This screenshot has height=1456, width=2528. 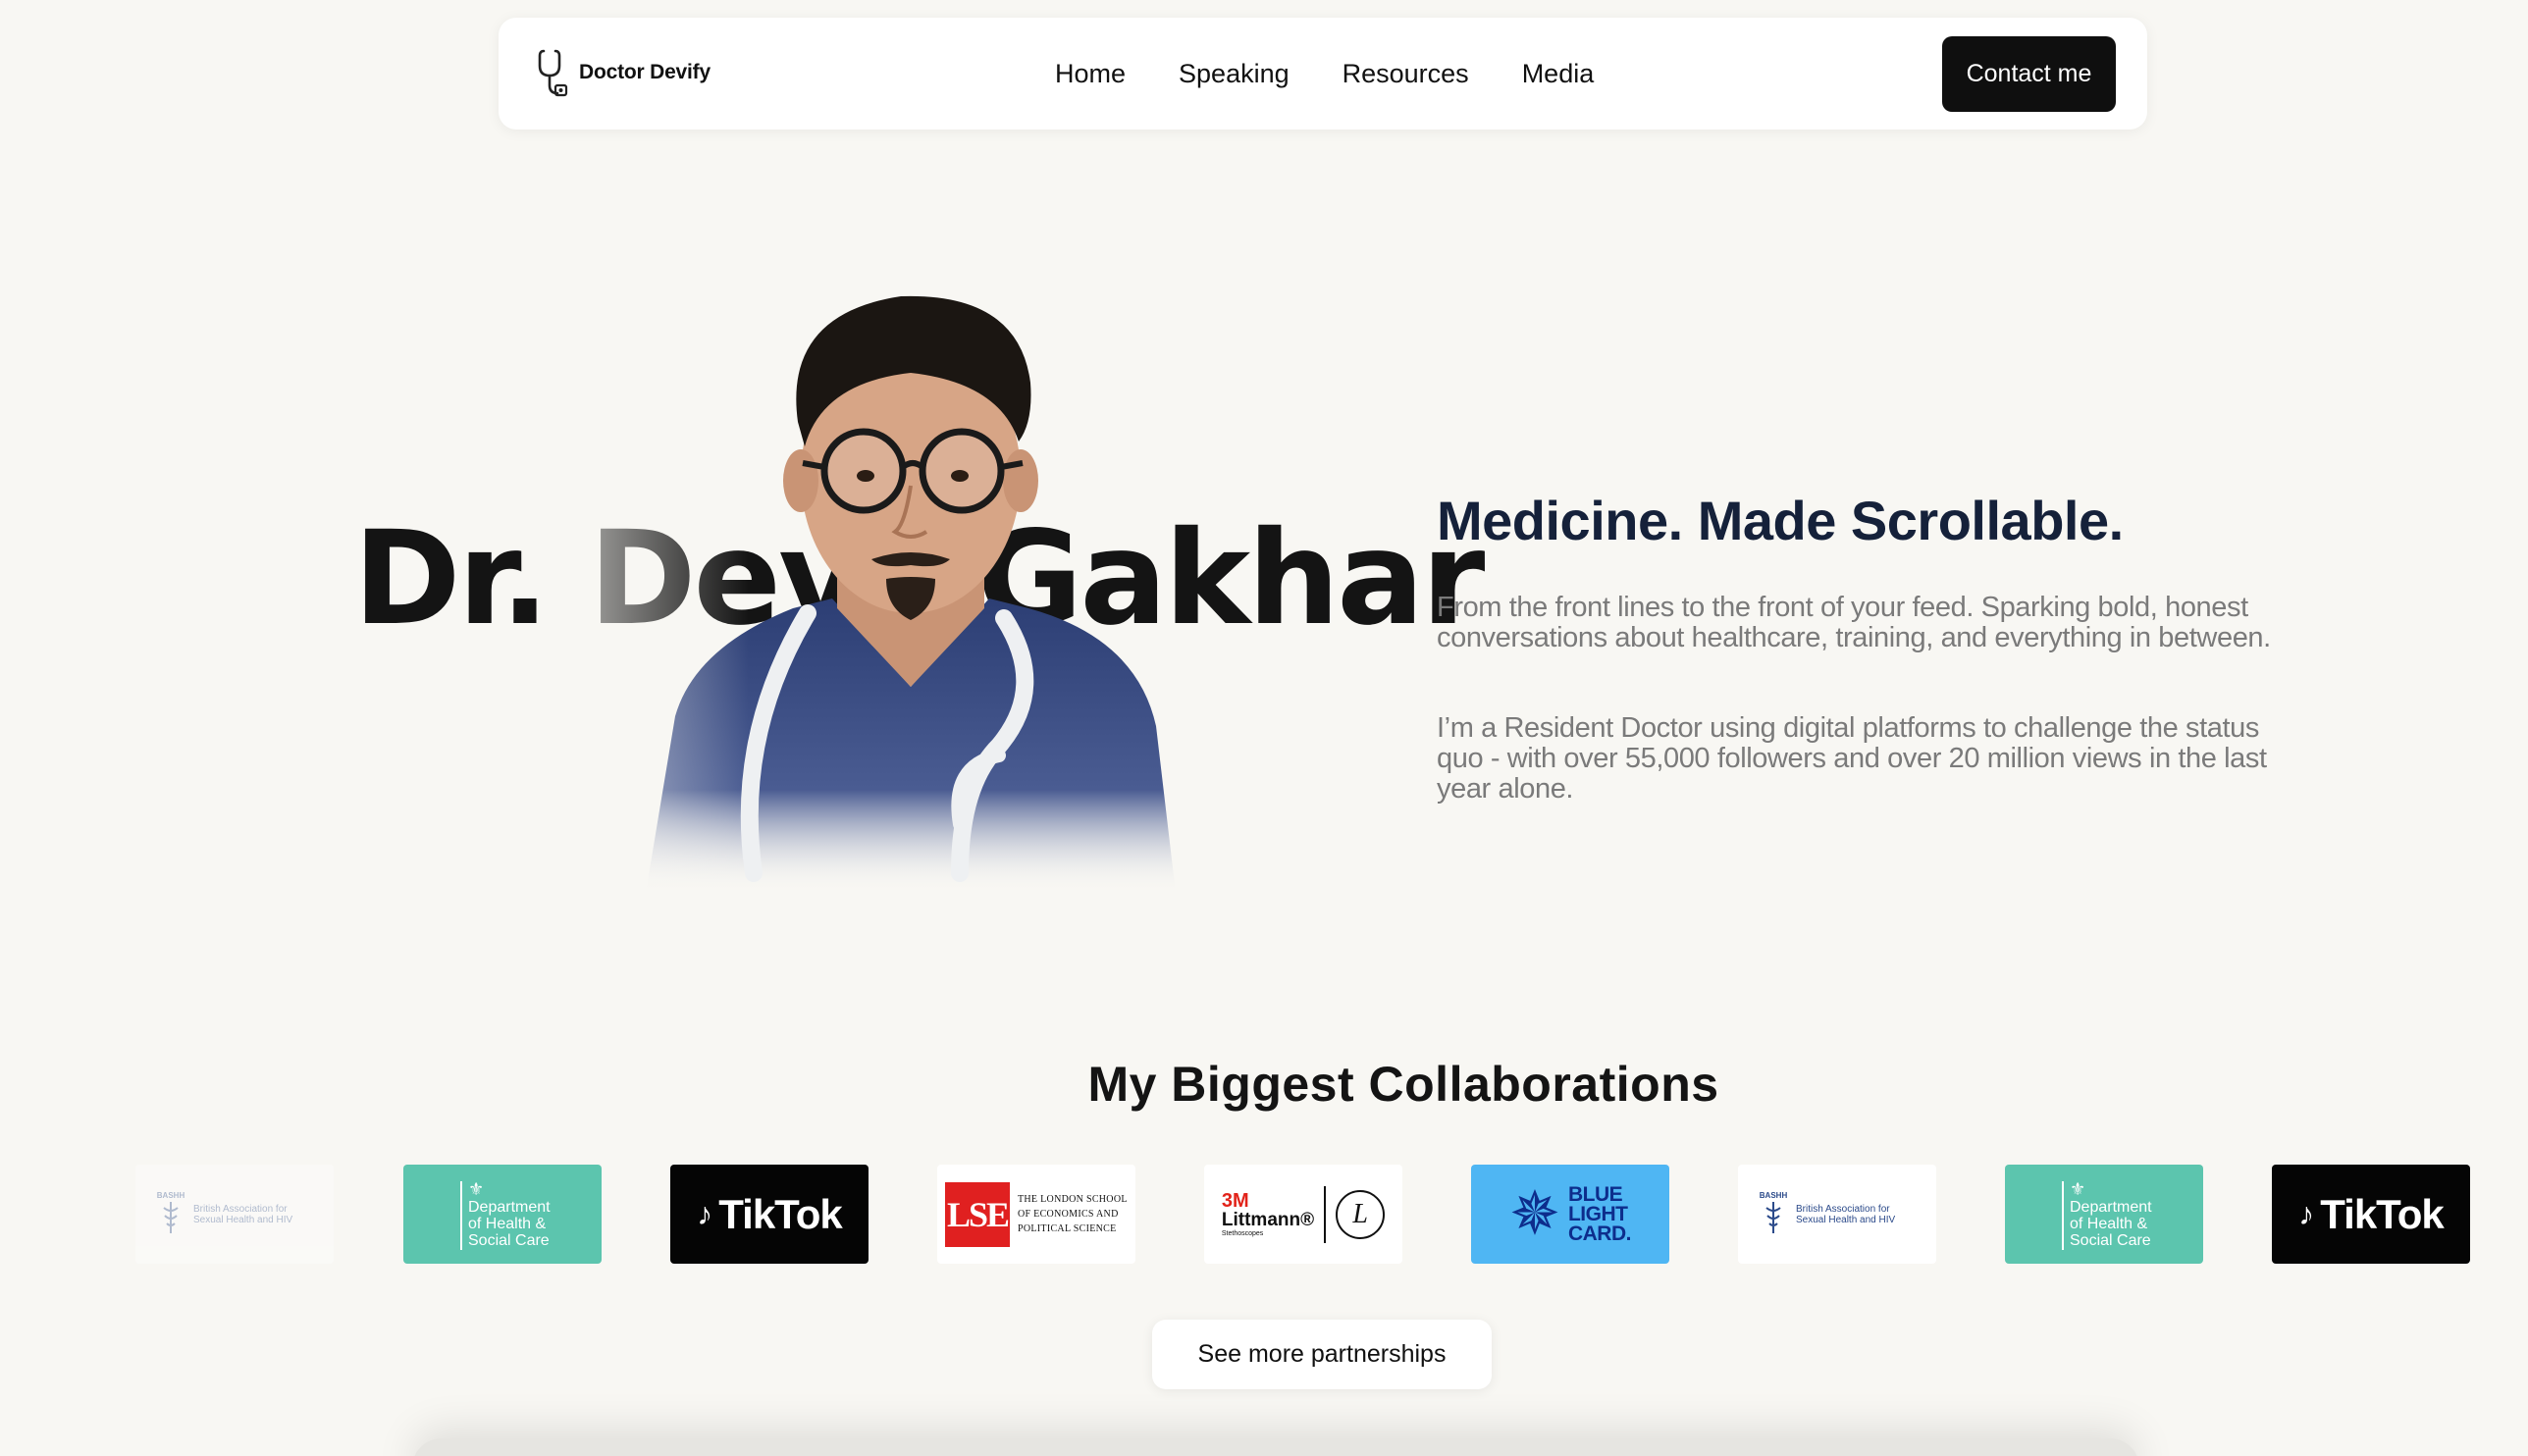 What do you see at coordinates (1558, 74) in the screenshot?
I see `nav-media-link: Media` at bounding box center [1558, 74].